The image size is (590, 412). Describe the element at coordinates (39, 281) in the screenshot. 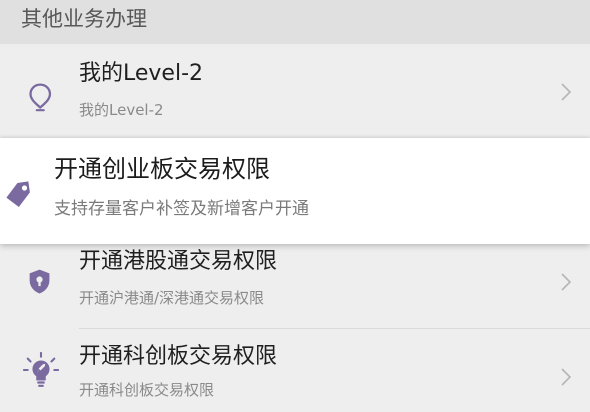

I see `shield-icon` at that location.